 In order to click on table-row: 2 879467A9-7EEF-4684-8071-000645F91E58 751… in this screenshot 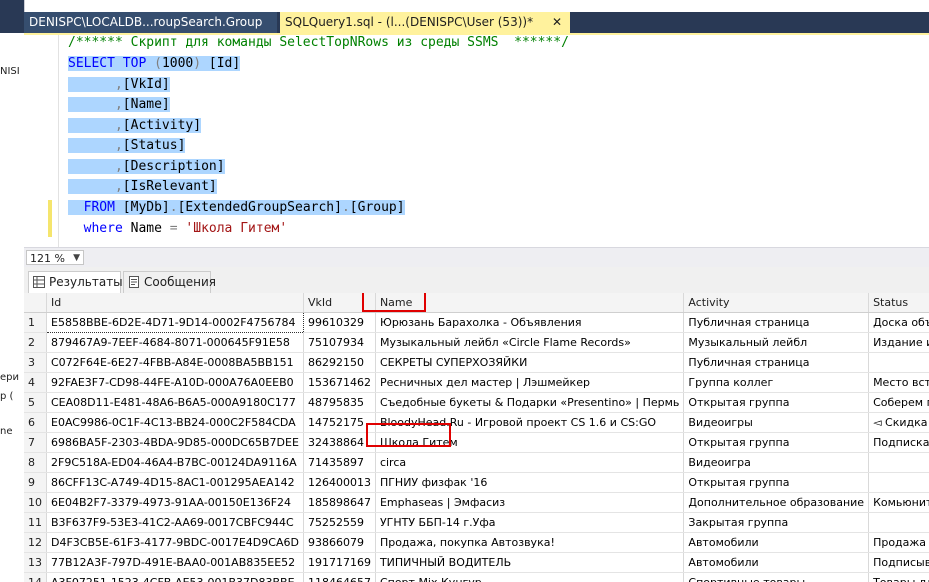, I will do `click(476, 342)`.